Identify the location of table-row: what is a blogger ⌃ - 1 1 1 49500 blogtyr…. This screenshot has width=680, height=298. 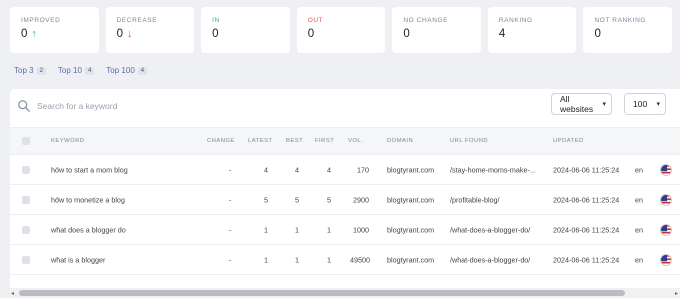
(345, 260).